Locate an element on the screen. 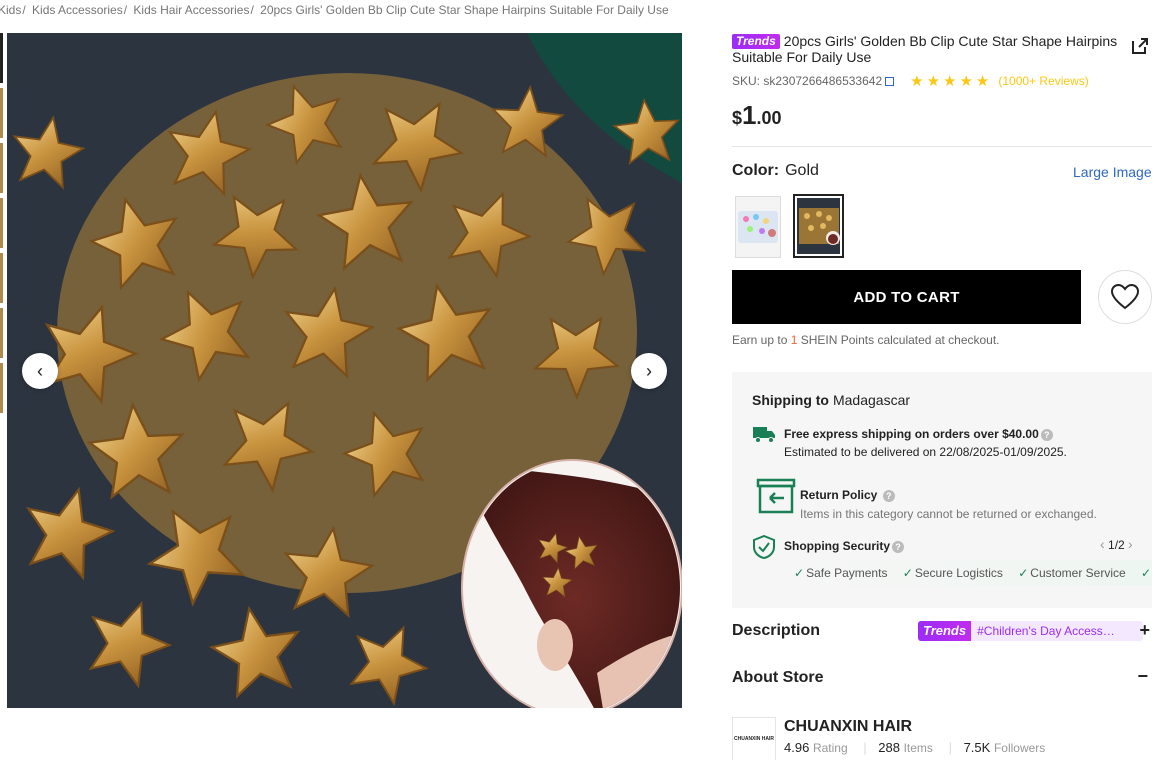  heart-icon is located at coordinates (1125, 297).